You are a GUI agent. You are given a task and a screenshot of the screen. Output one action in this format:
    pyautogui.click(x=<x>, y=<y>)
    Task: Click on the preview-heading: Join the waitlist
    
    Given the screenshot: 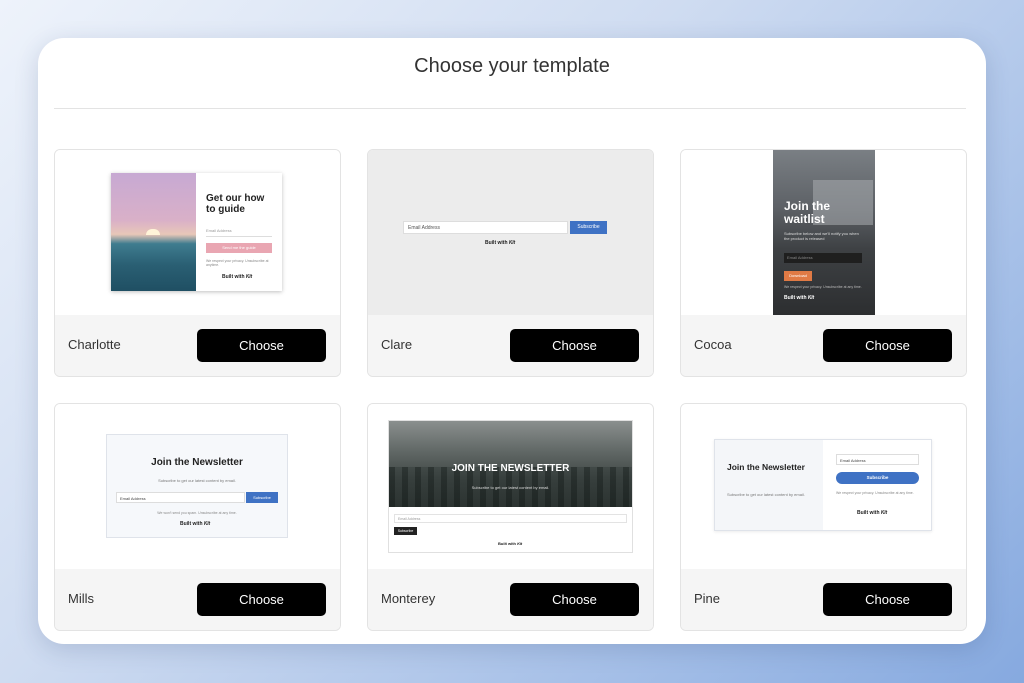 What is the action you would take?
    pyautogui.click(x=807, y=212)
    